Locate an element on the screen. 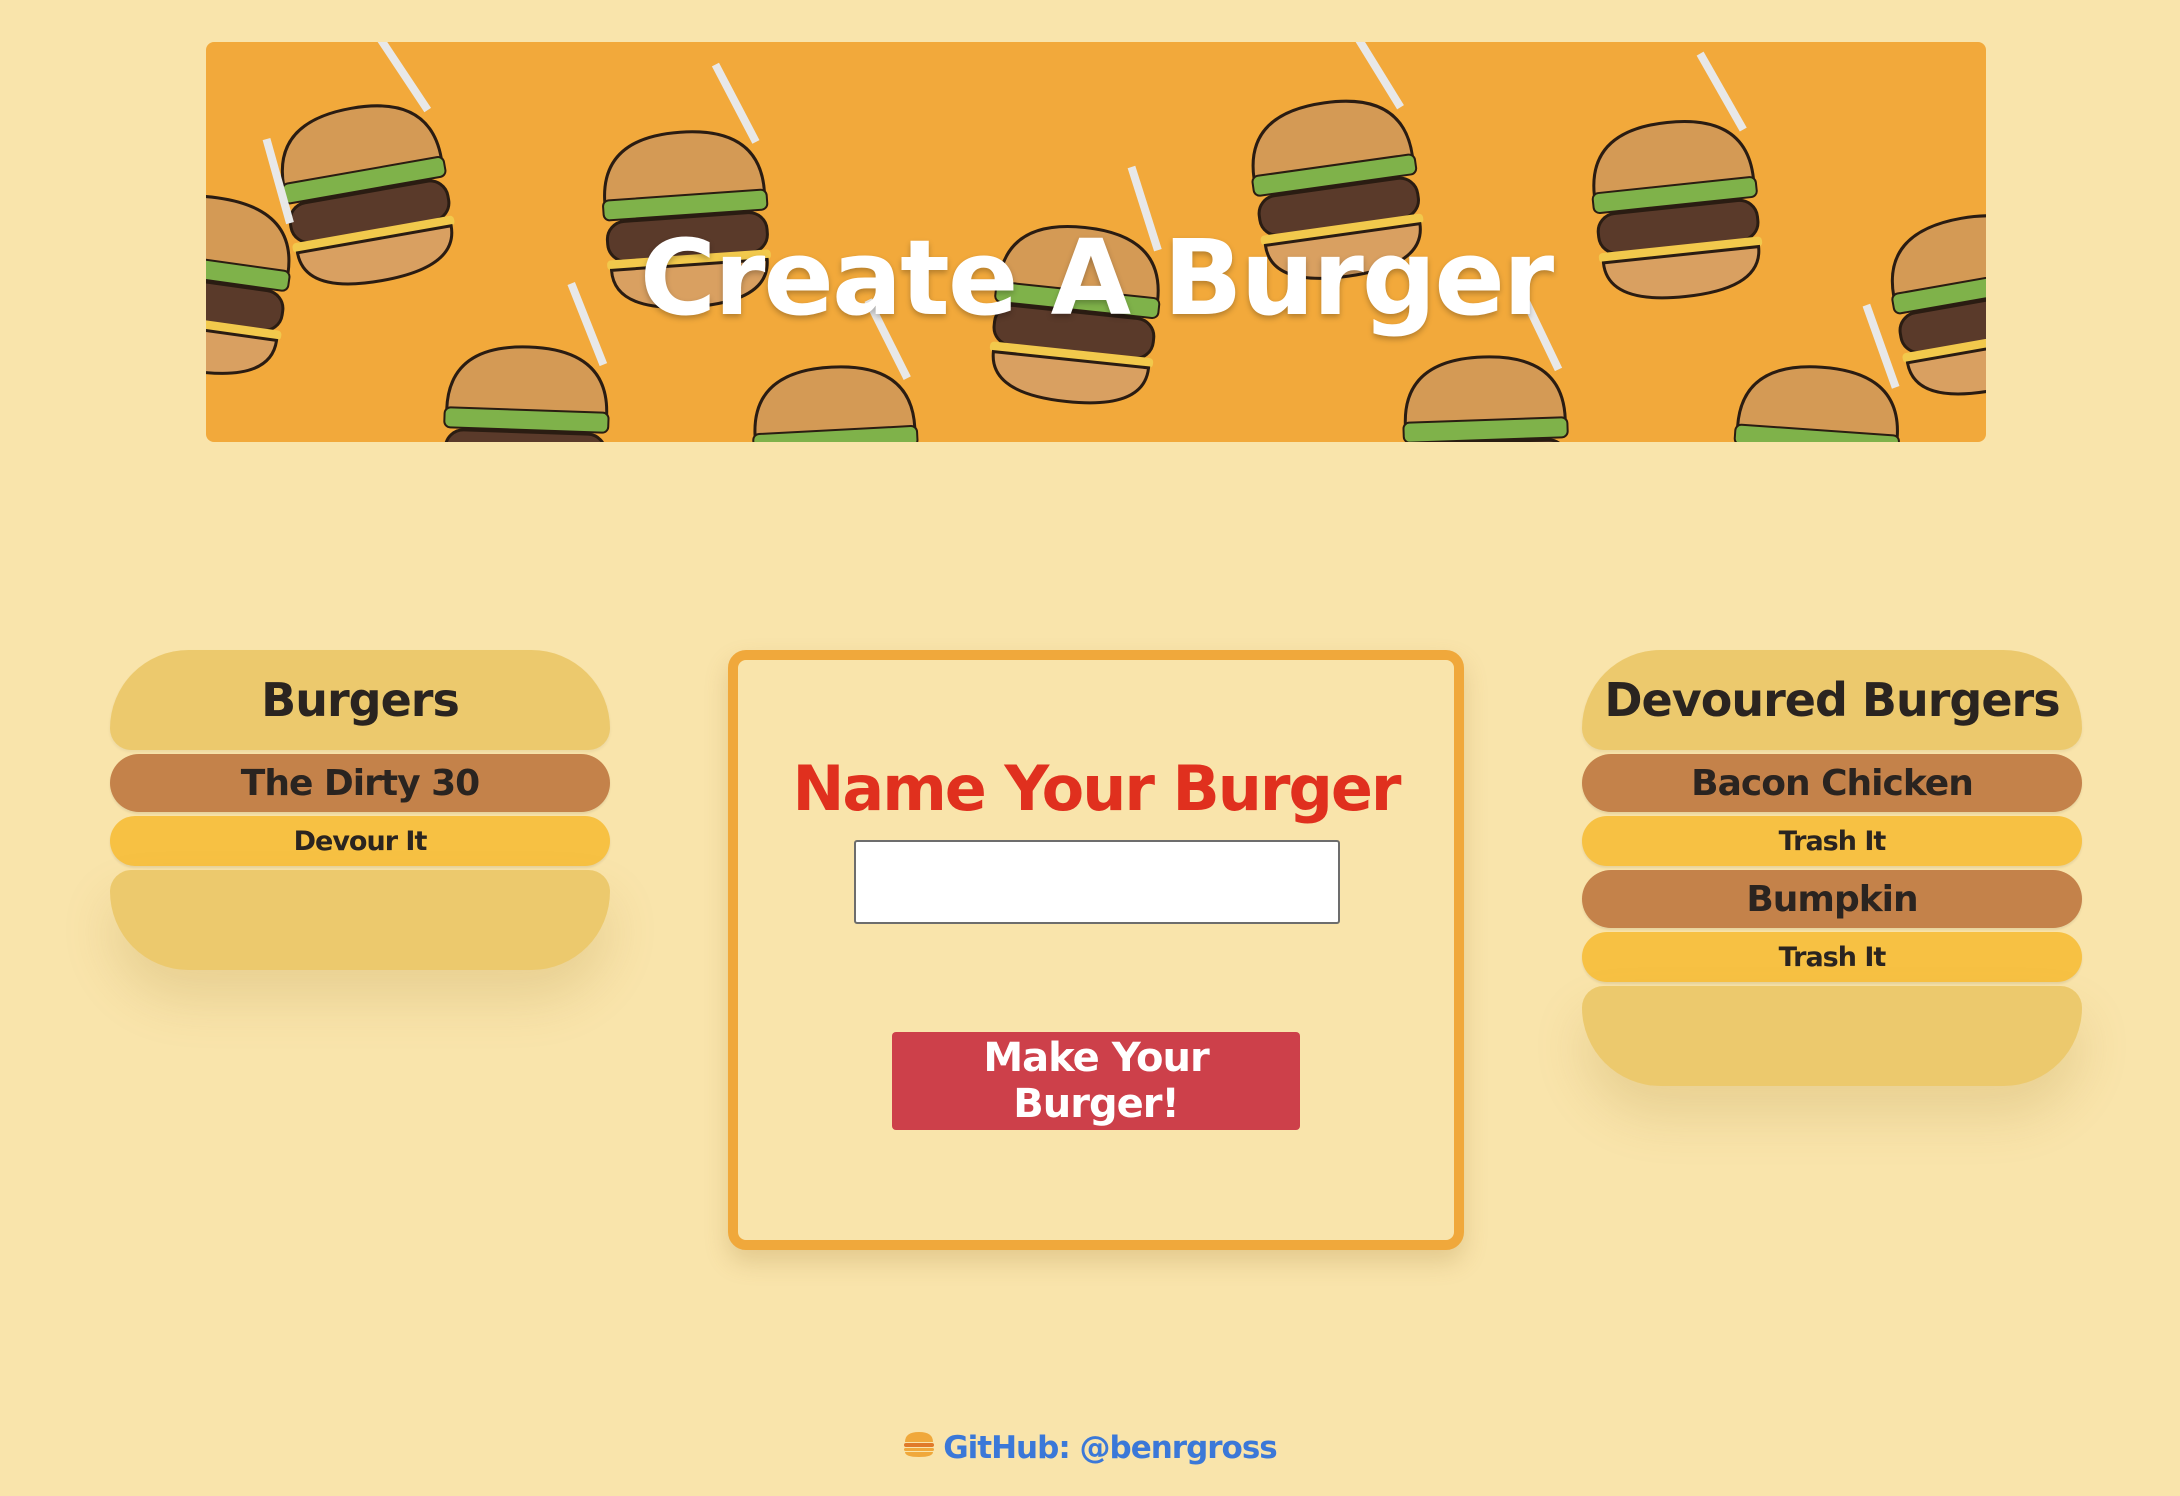  devoured-panel-title: Devoured Burgers is located at coordinates (1832, 700).